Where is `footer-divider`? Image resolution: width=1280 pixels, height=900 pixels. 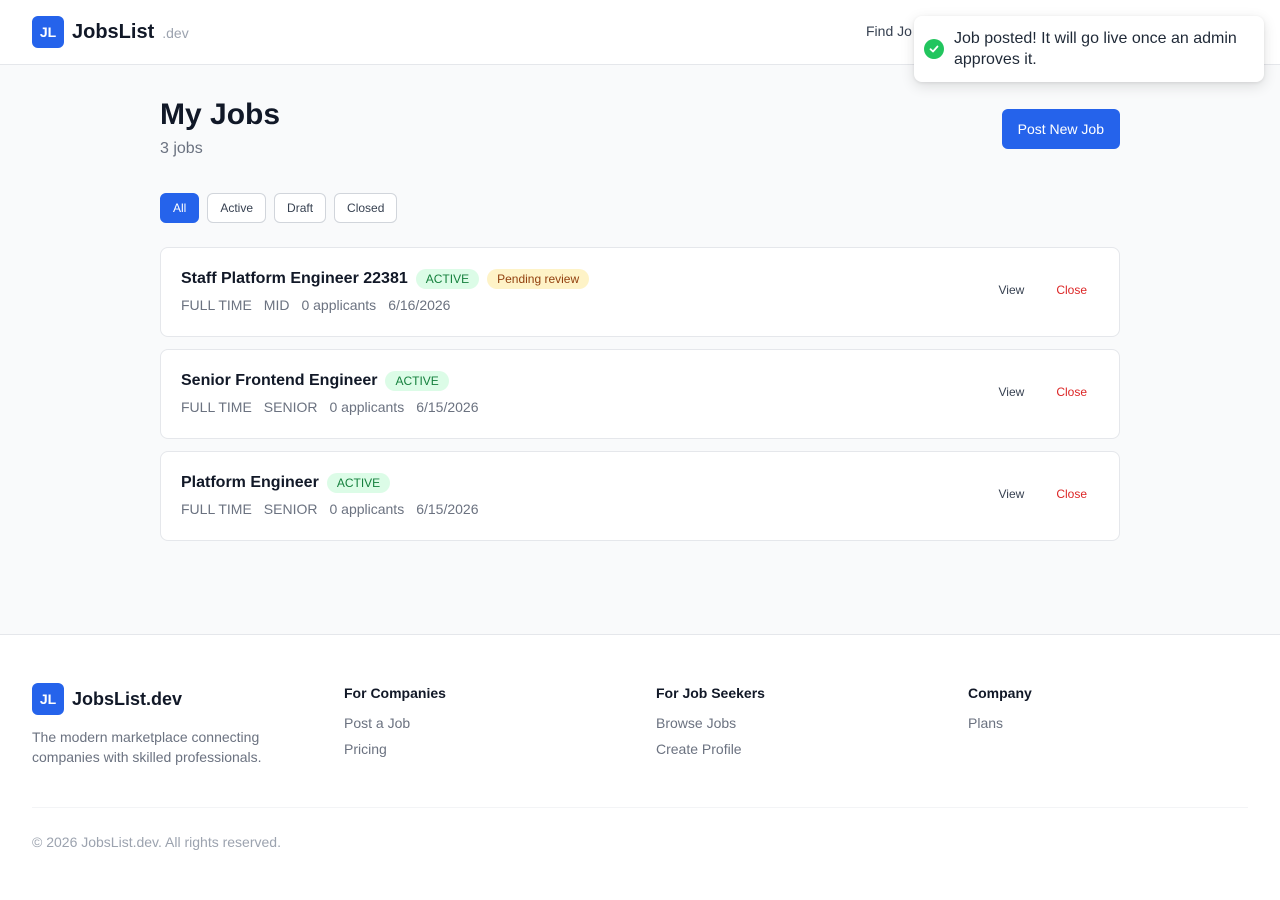 footer-divider is located at coordinates (640, 807).